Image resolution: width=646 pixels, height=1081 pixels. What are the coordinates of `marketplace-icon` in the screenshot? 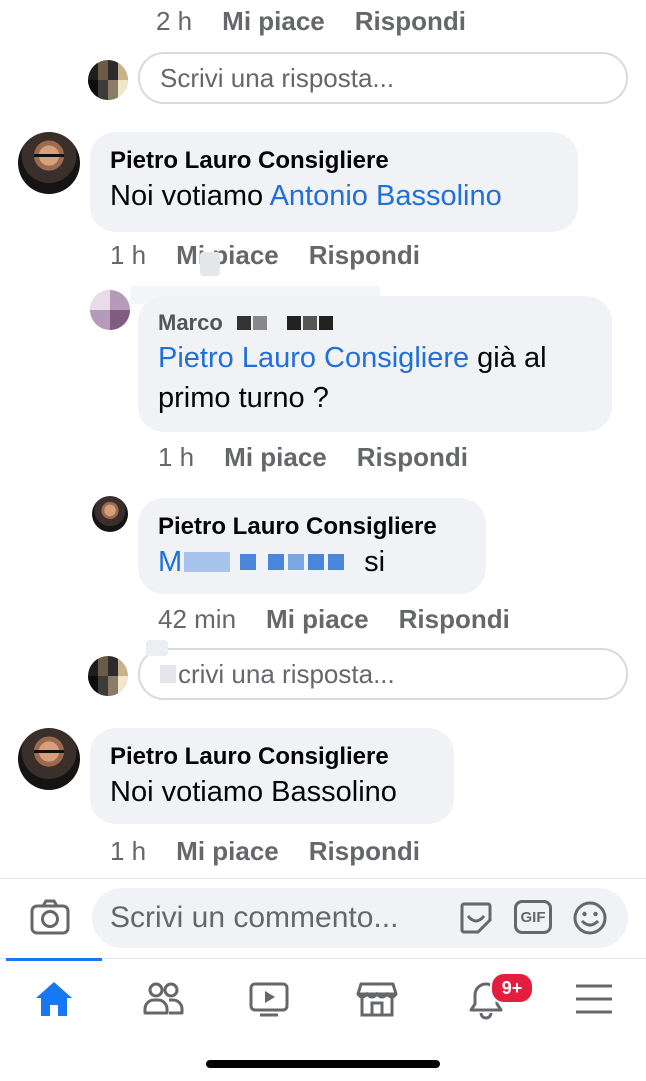 It's located at (377, 1001).